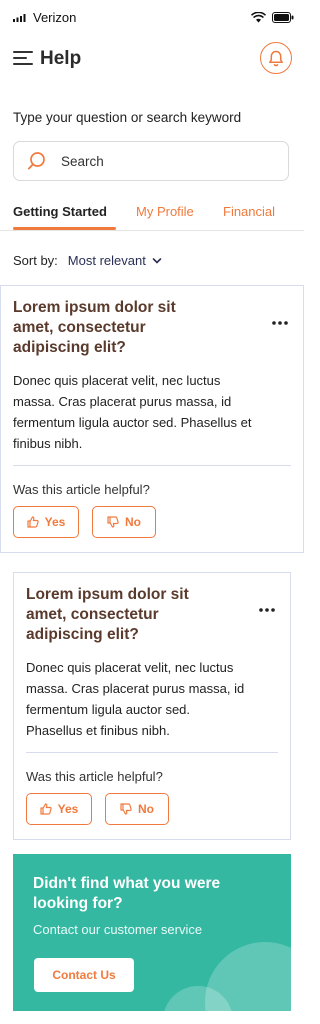 The height and width of the screenshot is (1024, 320). What do you see at coordinates (127, 117) in the screenshot?
I see `search-prompt: Type your question or search keyword` at bounding box center [127, 117].